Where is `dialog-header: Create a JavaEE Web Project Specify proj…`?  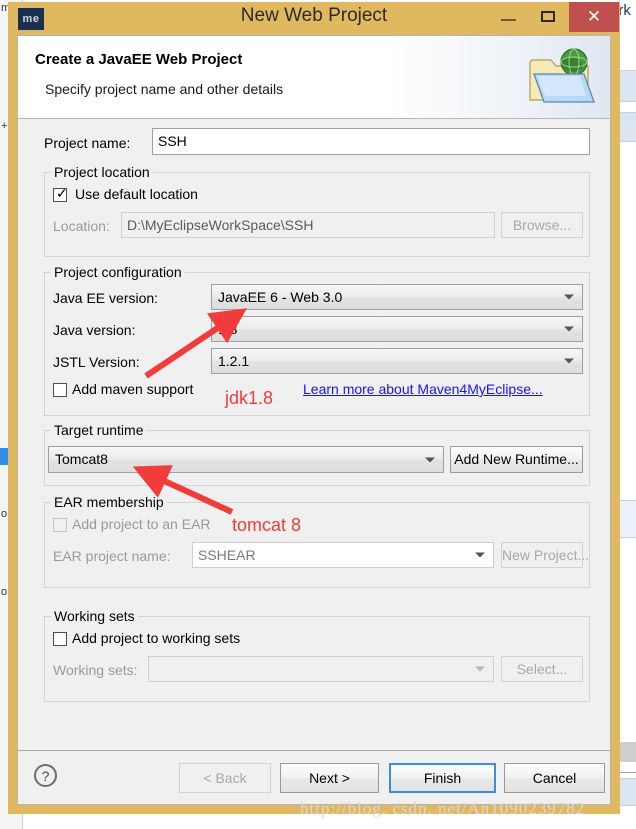 dialog-header: Create a JavaEE Web Project Specify proj… is located at coordinates (314, 77).